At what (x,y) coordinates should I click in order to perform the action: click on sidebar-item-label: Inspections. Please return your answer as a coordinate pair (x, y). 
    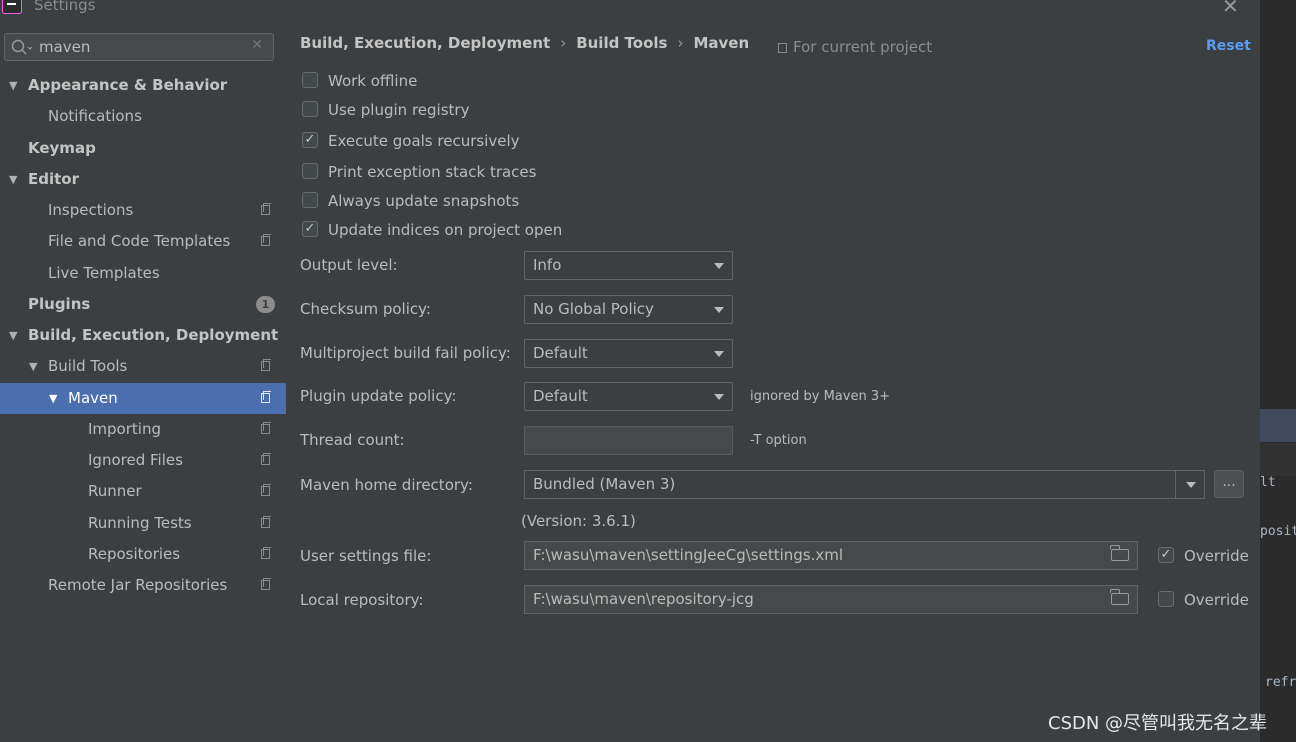
    Looking at the image, I should click on (91, 210).